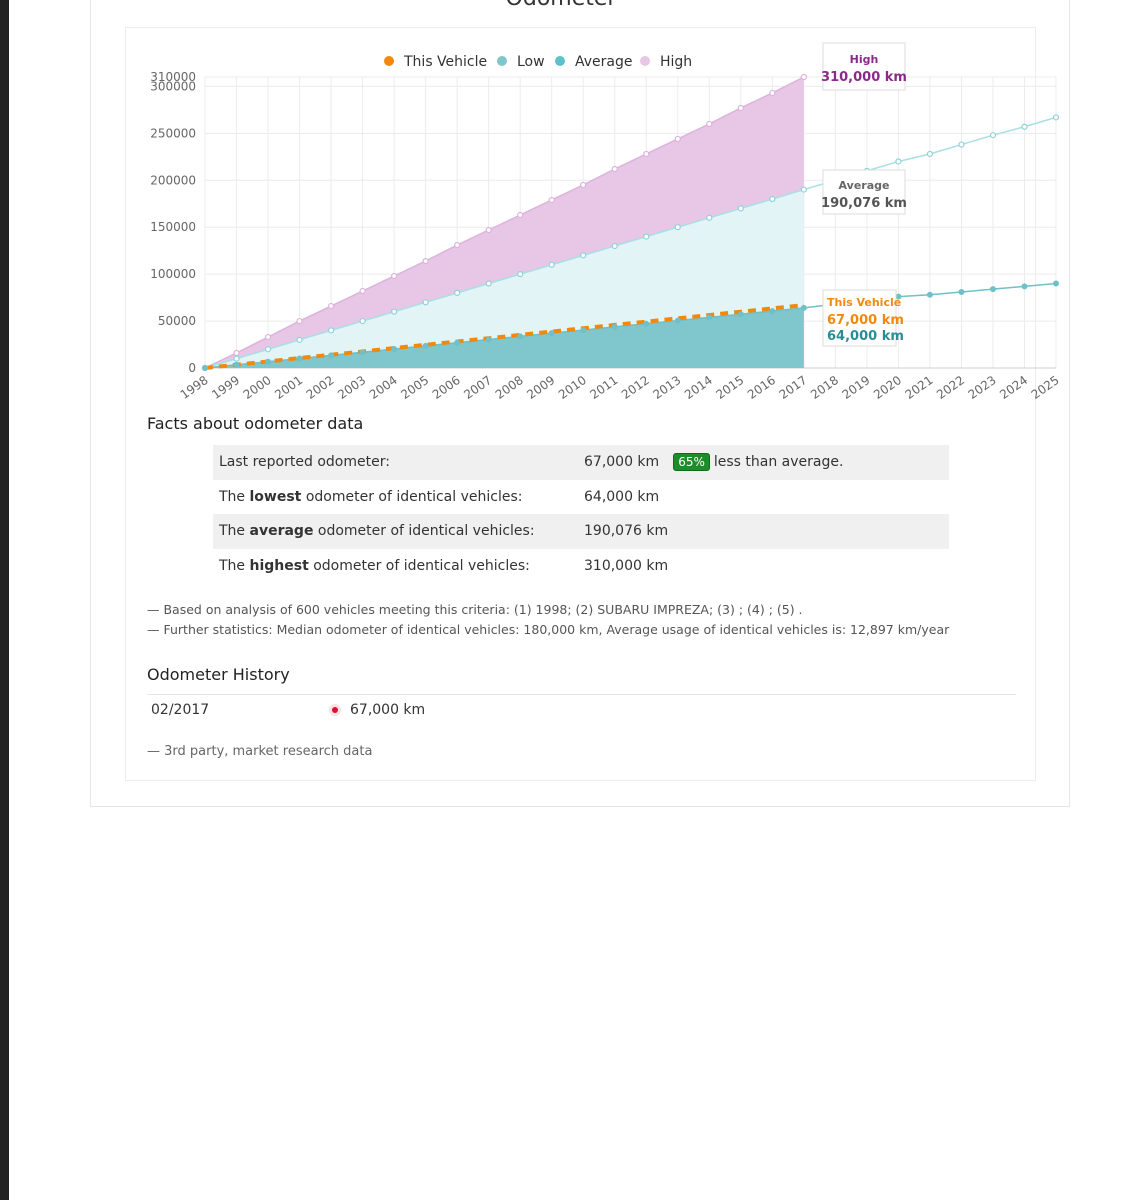  What do you see at coordinates (414, 387) in the screenshot?
I see `x-tick-label: 2005` at bounding box center [414, 387].